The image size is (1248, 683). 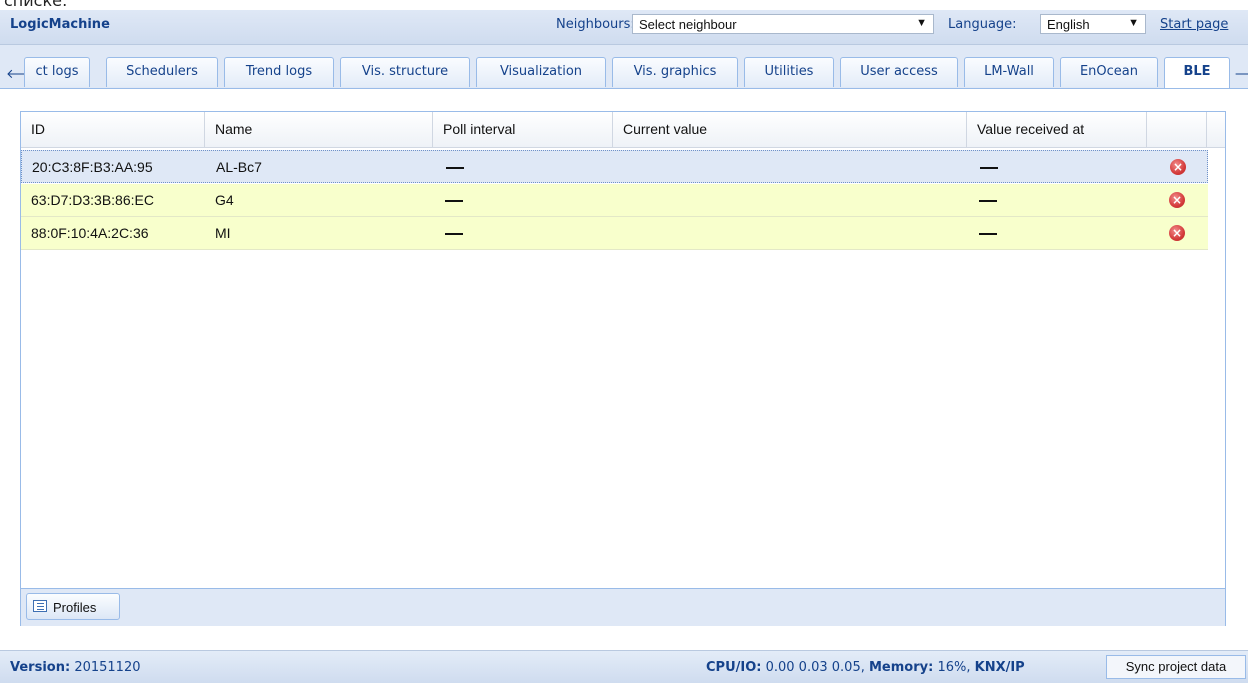 What do you see at coordinates (1068, 24) in the screenshot?
I see `language-select-value: English` at bounding box center [1068, 24].